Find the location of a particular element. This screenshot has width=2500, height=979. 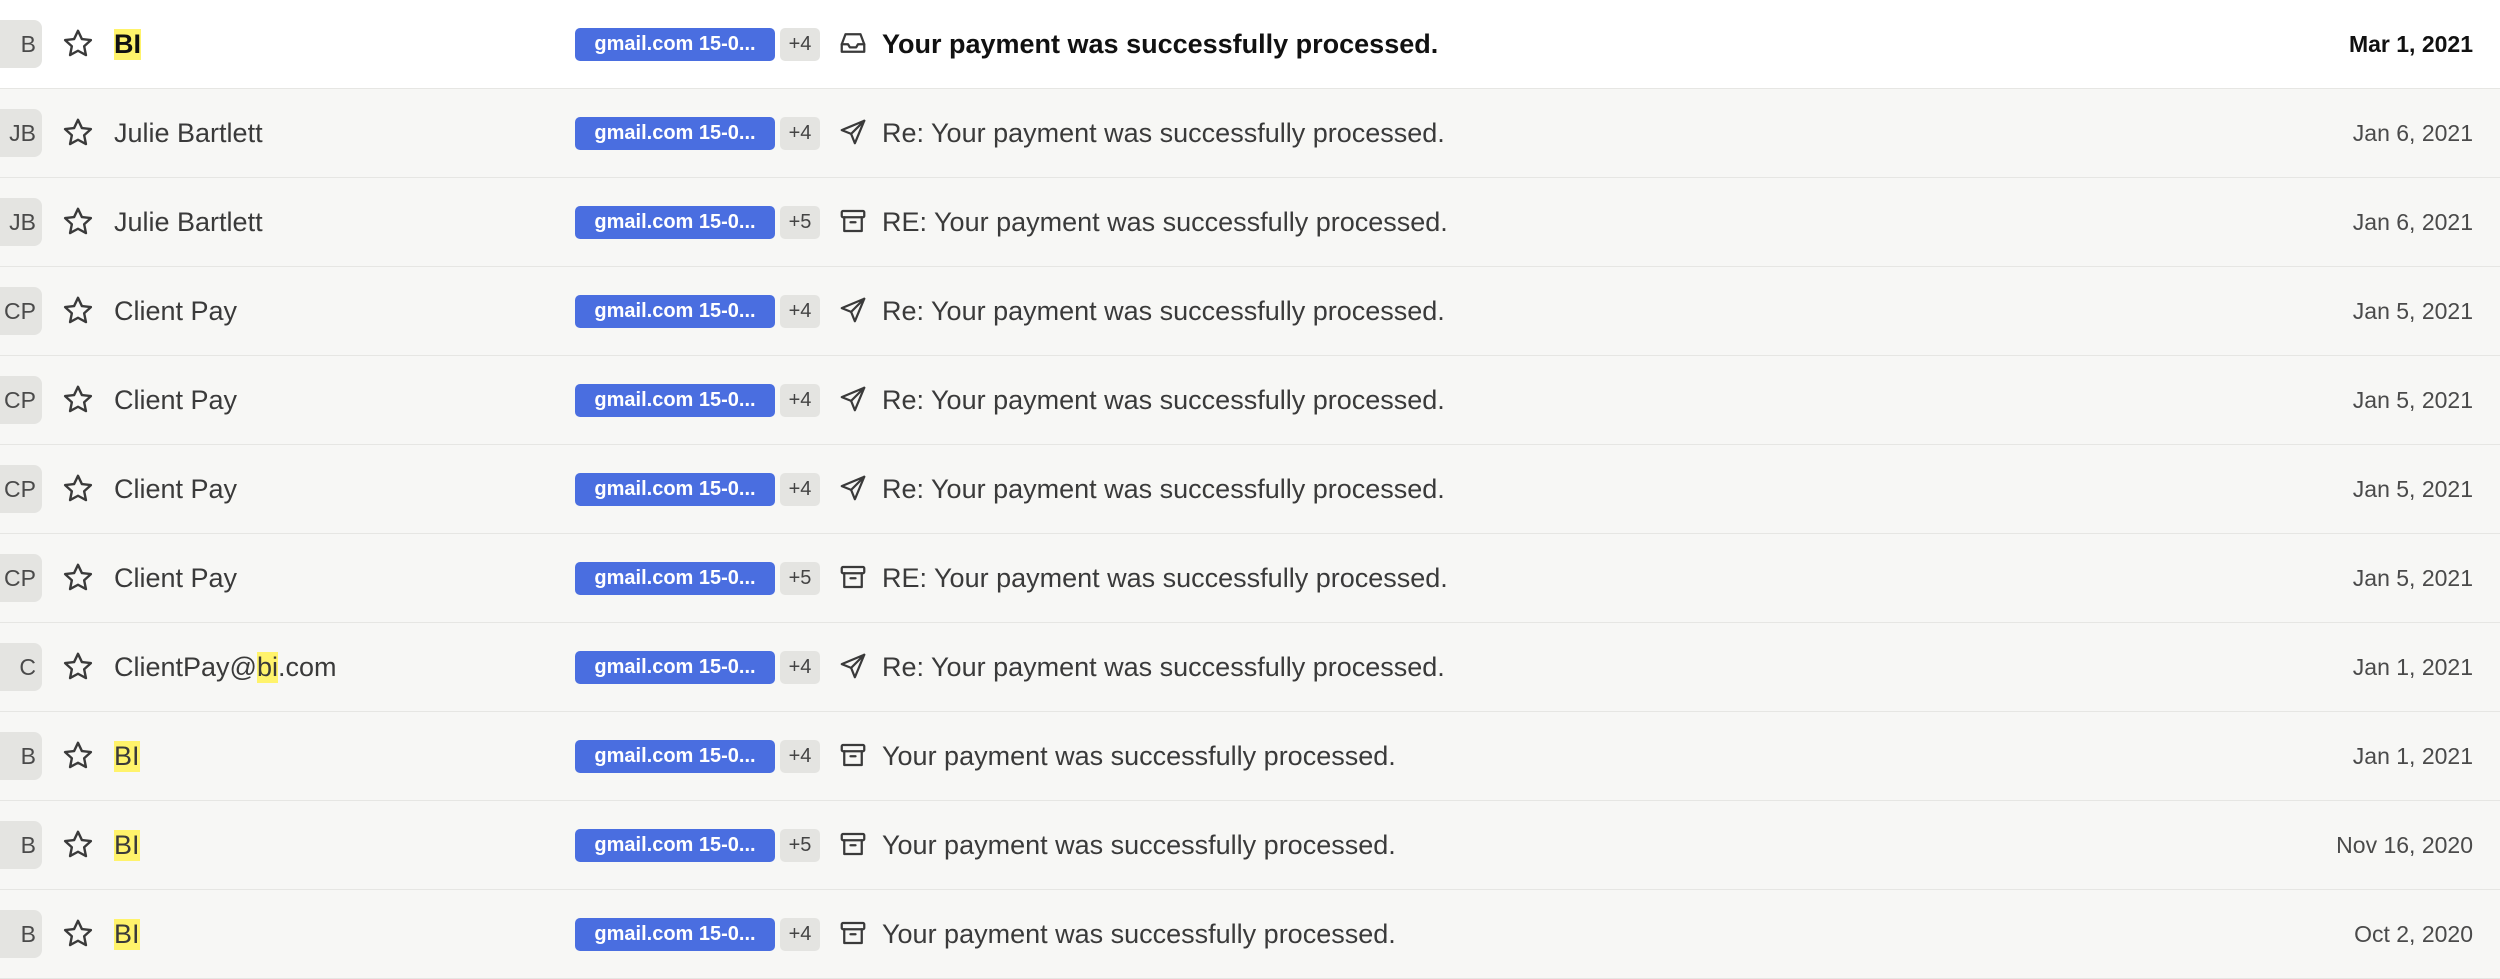

email-date: Oct 2, 2020 is located at coordinates (2413, 934).